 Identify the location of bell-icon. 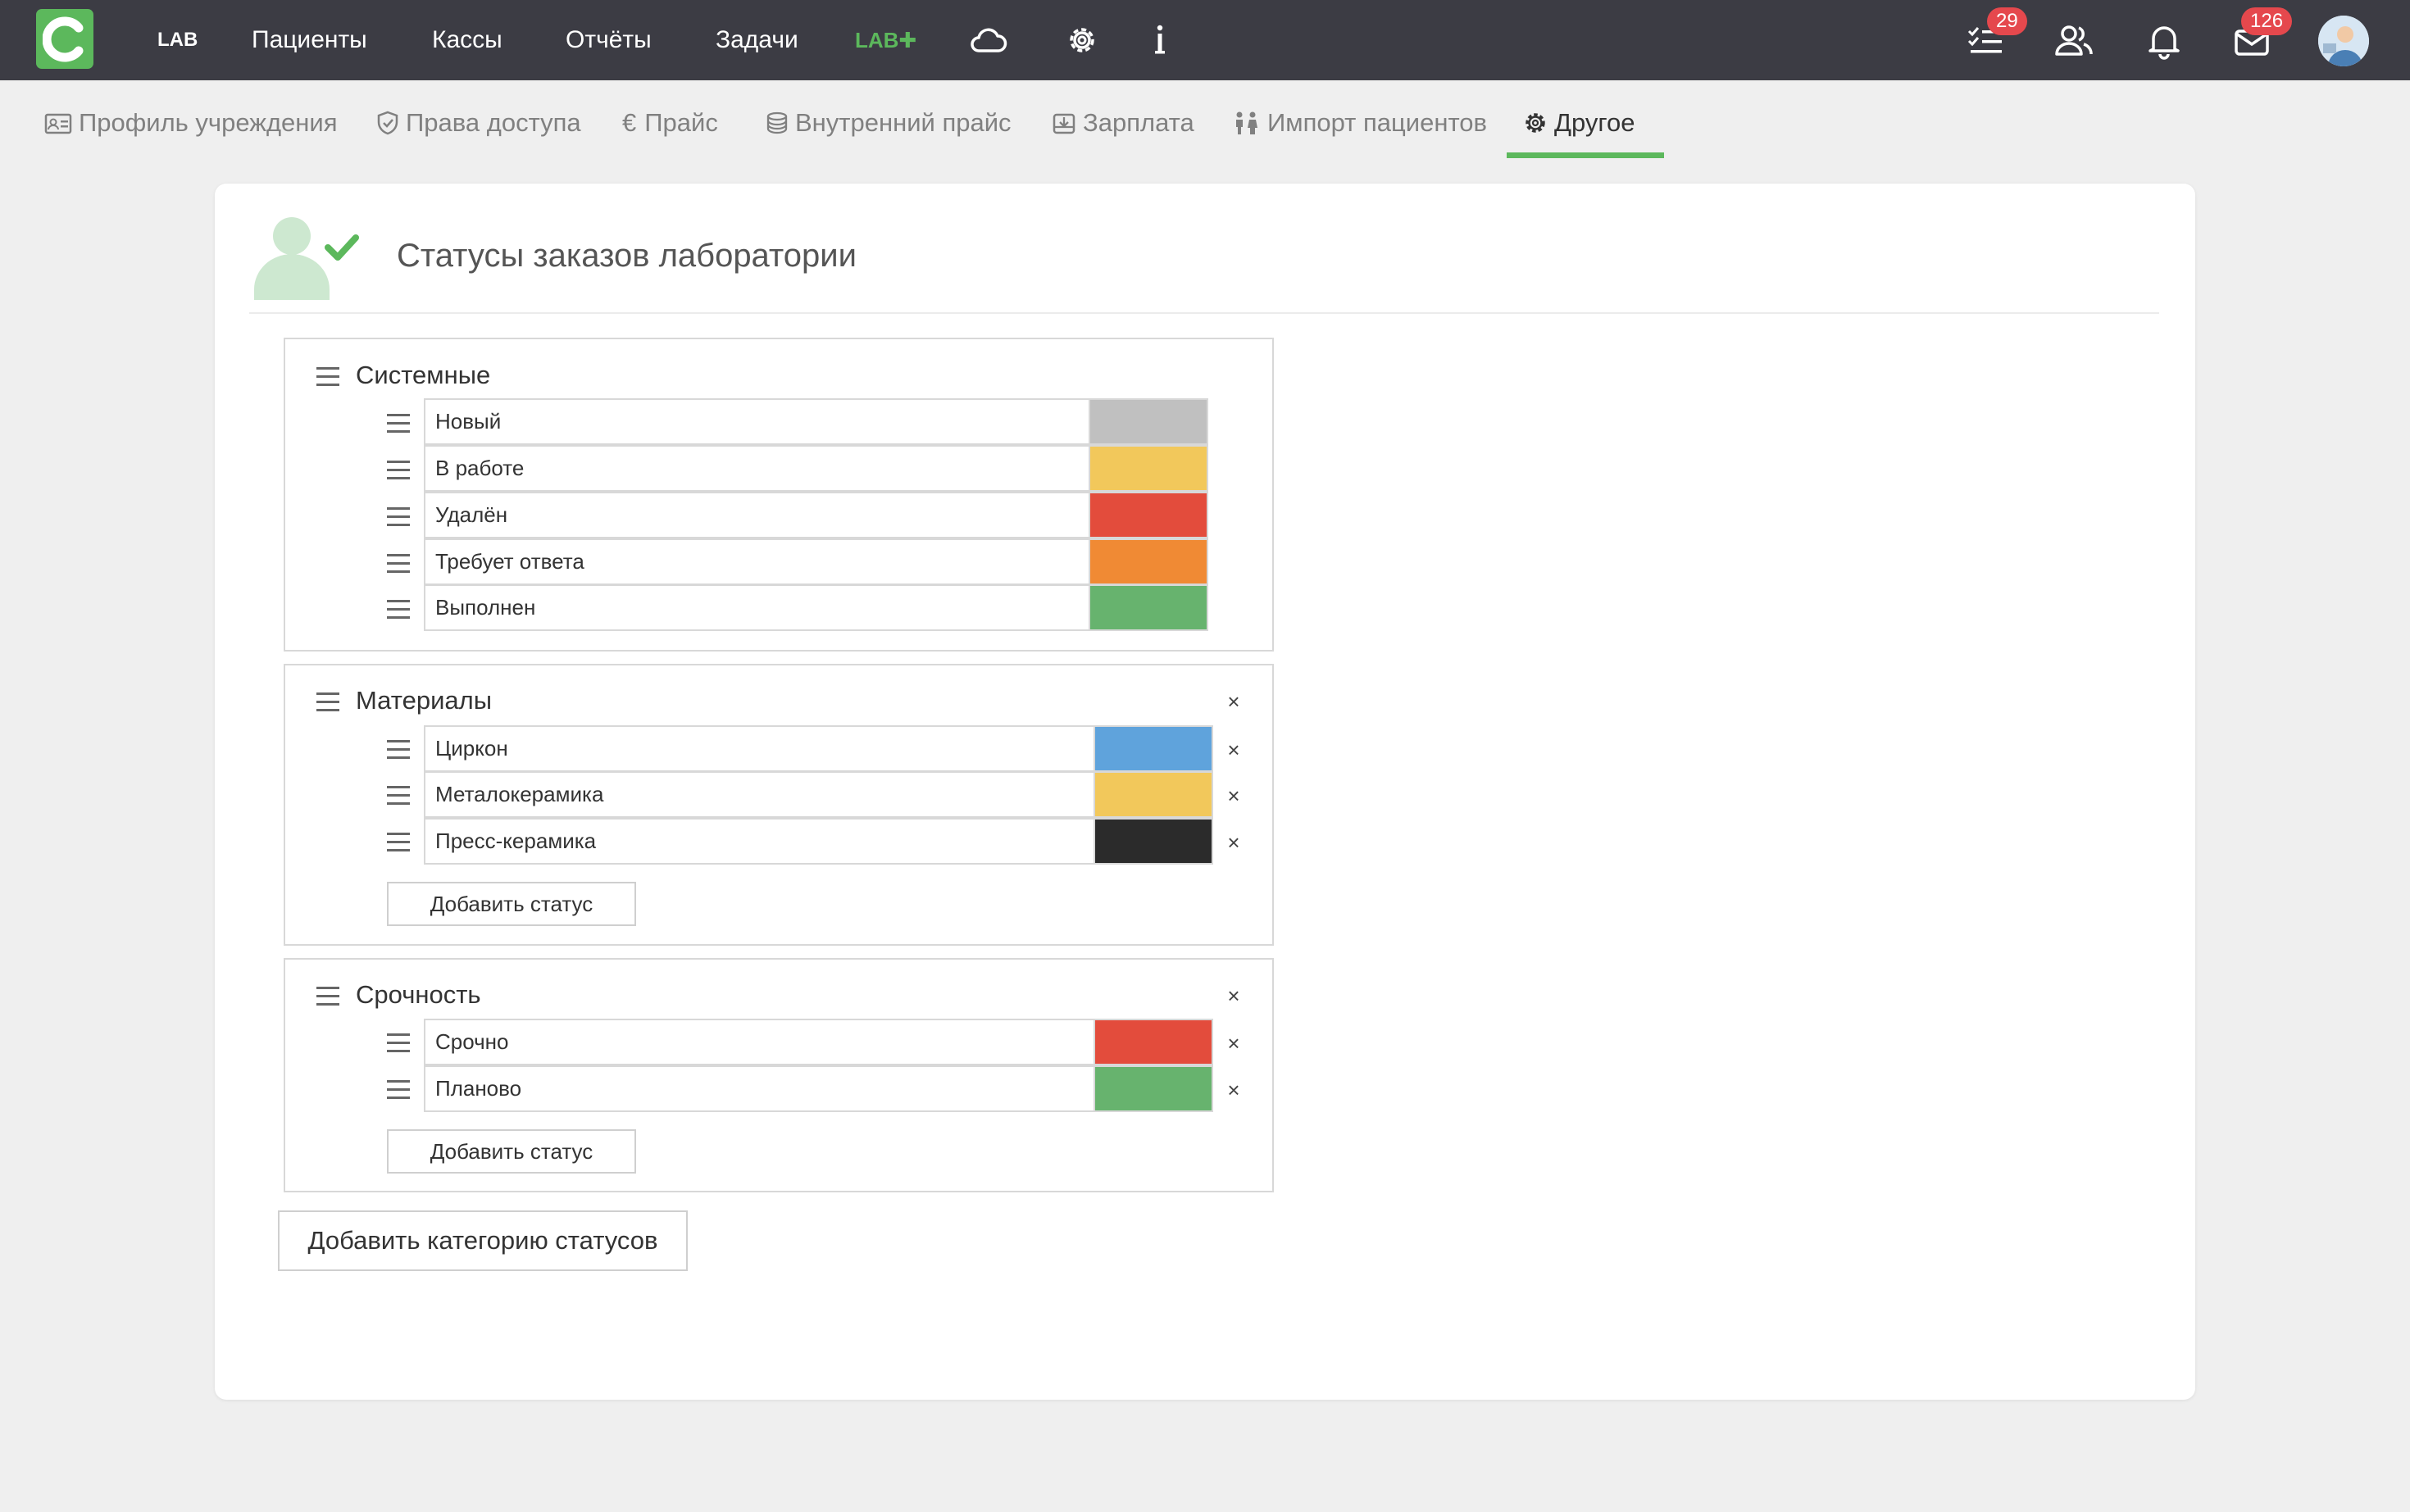
(2164, 40).